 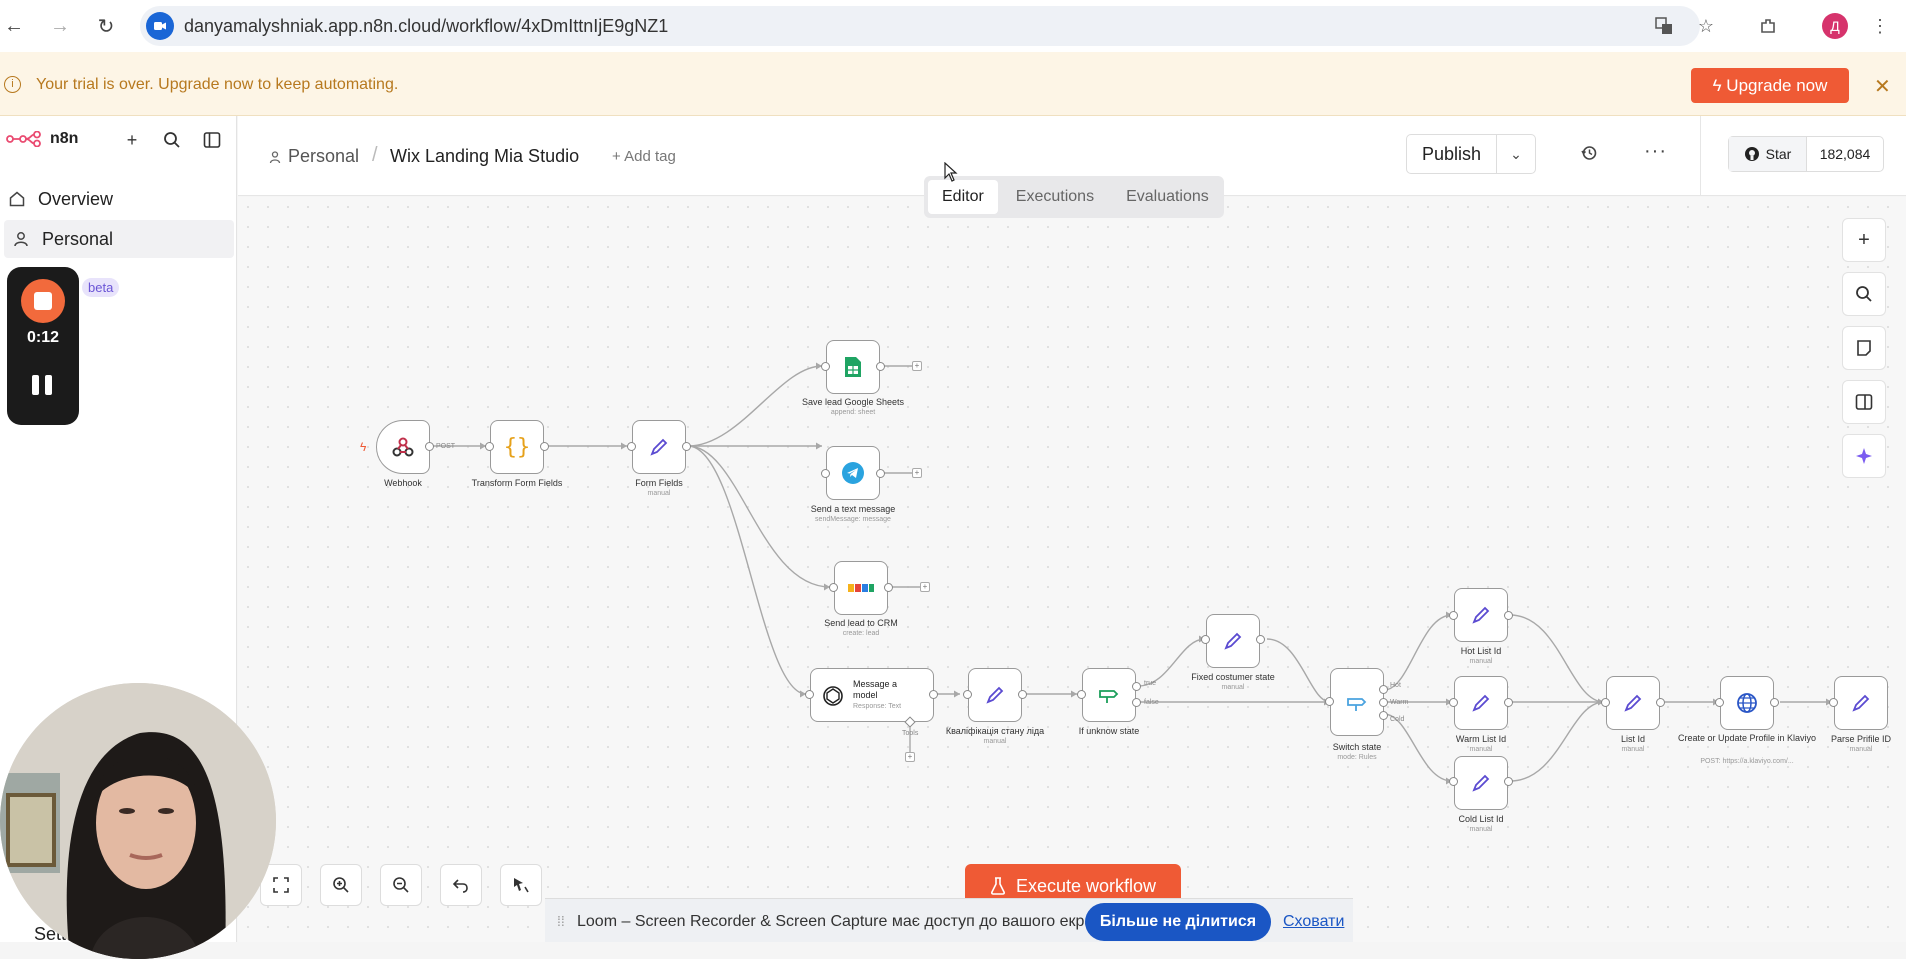 What do you see at coordinates (1864, 348) in the screenshot?
I see `sticky-note-icon` at bounding box center [1864, 348].